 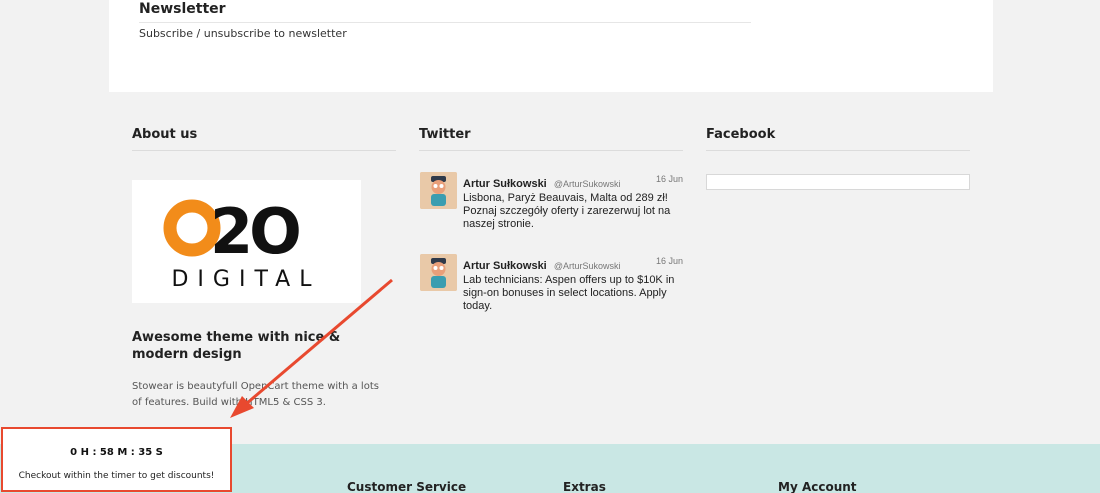 What do you see at coordinates (838, 182) in the screenshot?
I see `facebook-widget` at bounding box center [838, 182].